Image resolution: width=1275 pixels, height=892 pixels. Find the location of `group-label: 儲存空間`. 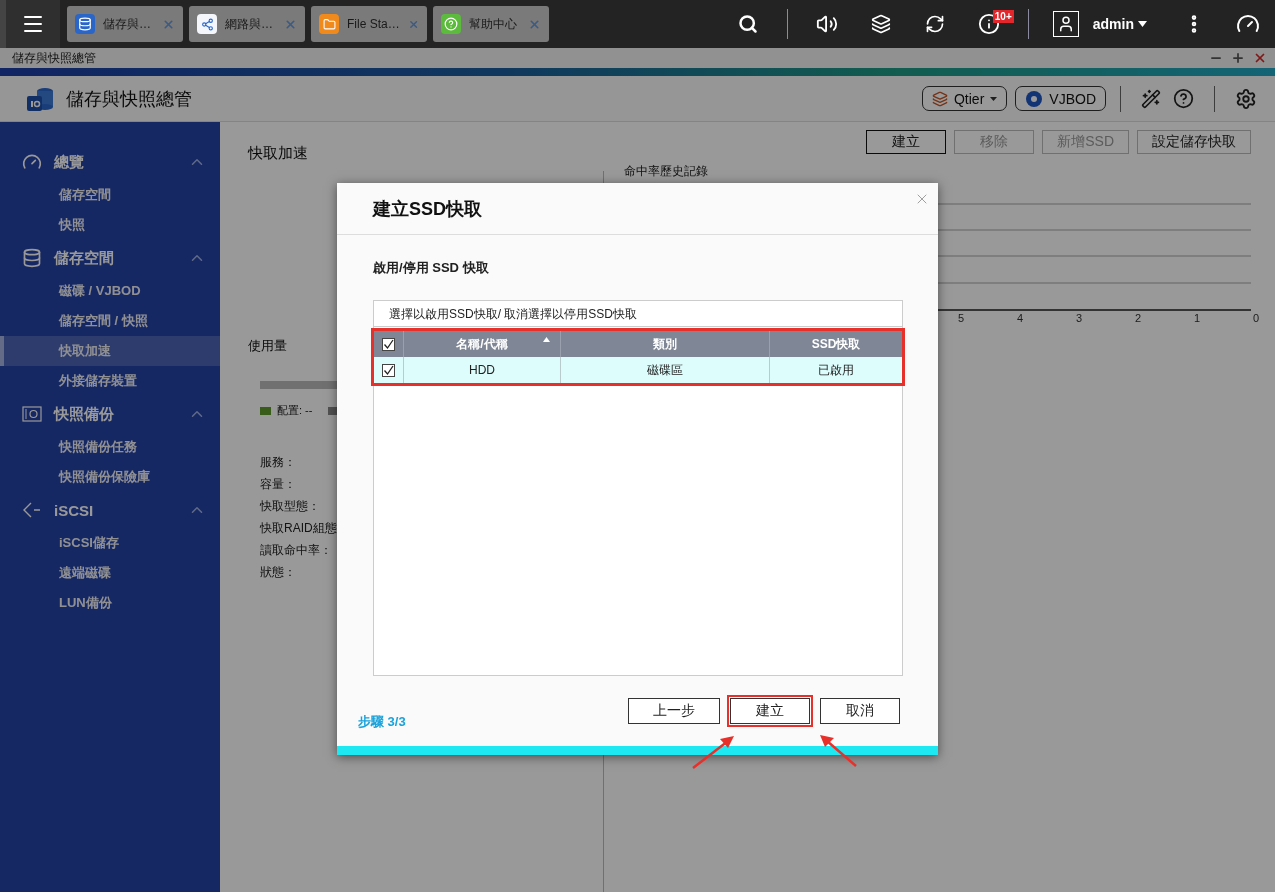

group-label: 儲存空間 is located at coordinates (84, 258).